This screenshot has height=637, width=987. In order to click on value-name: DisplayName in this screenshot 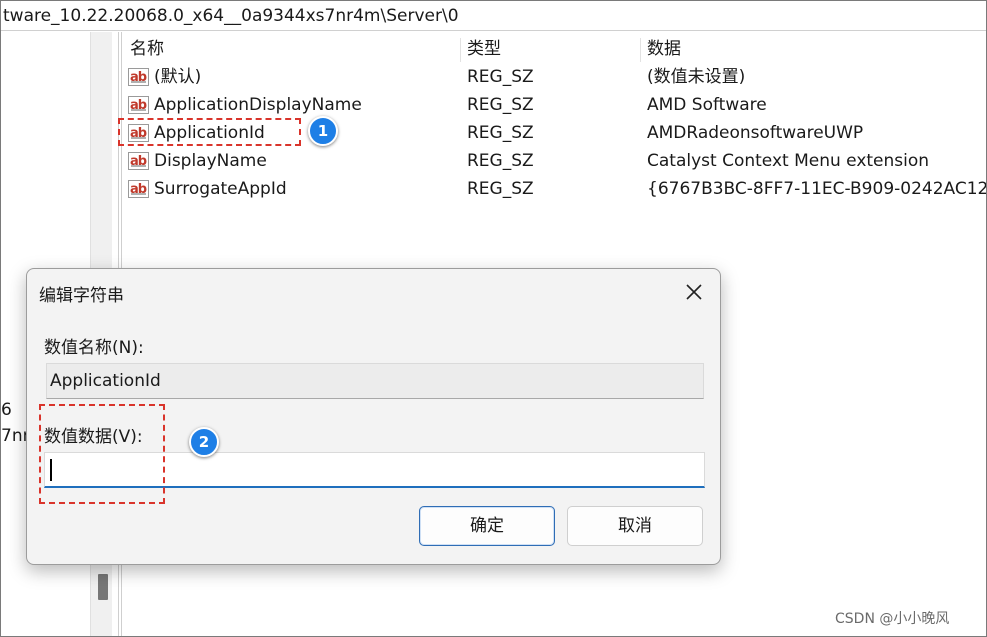, I will do `click(210, 161)`.